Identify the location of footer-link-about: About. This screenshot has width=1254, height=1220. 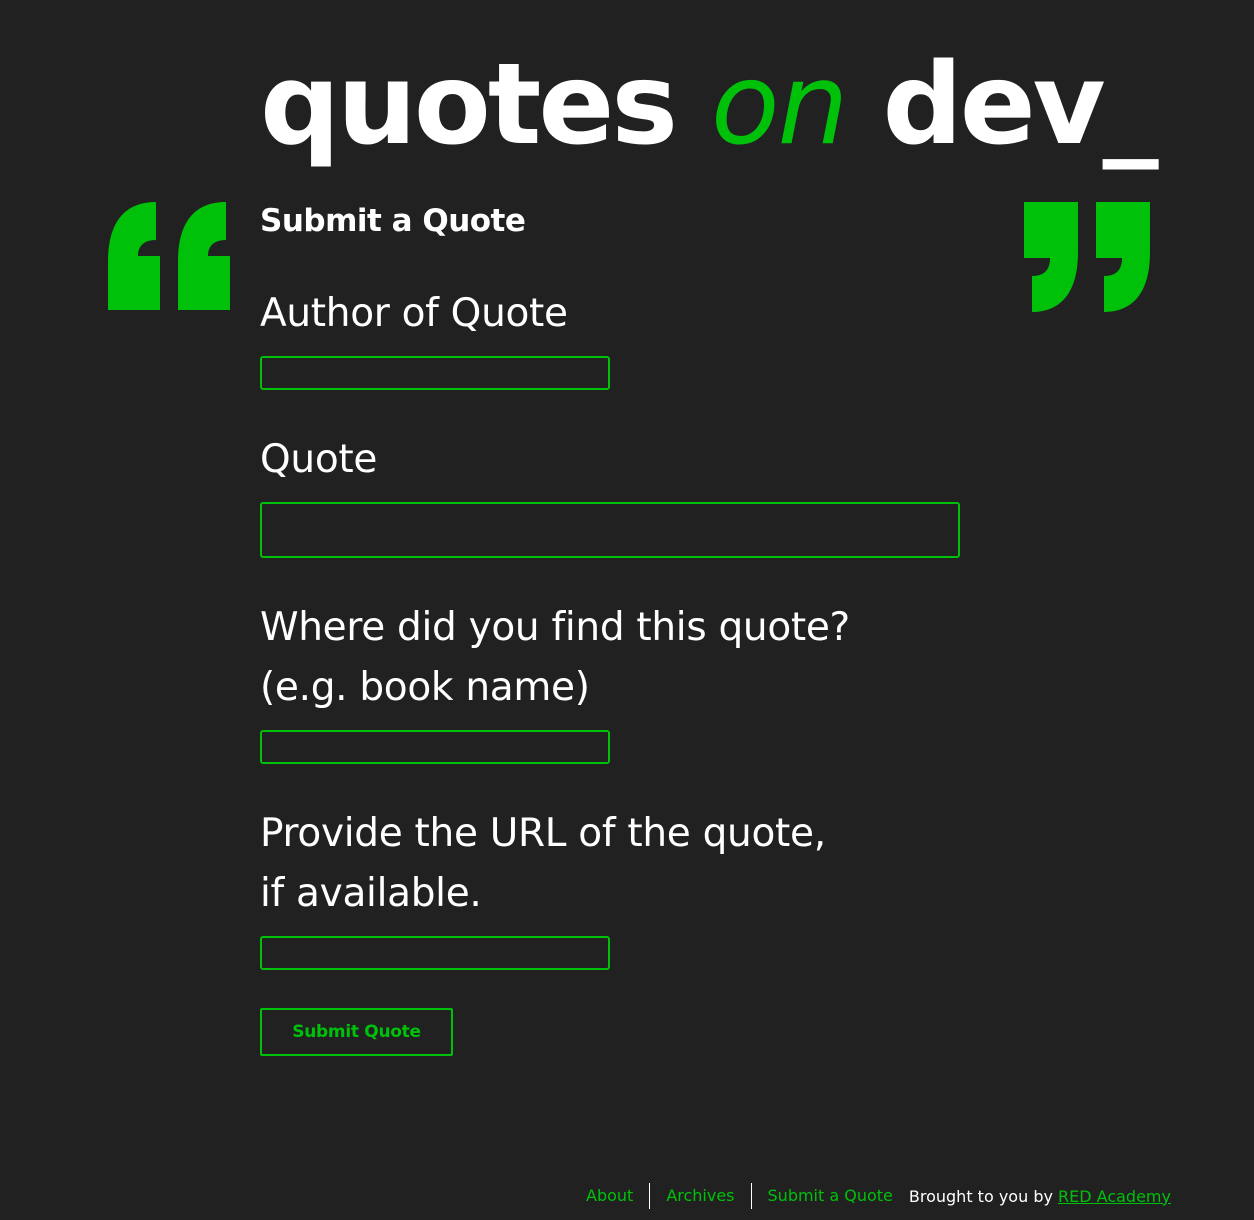
(609, 1196).